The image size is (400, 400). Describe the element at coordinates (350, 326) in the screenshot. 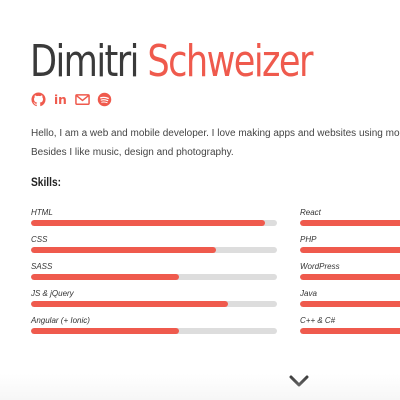

I see `skill-item: C++ & C#` at that location.